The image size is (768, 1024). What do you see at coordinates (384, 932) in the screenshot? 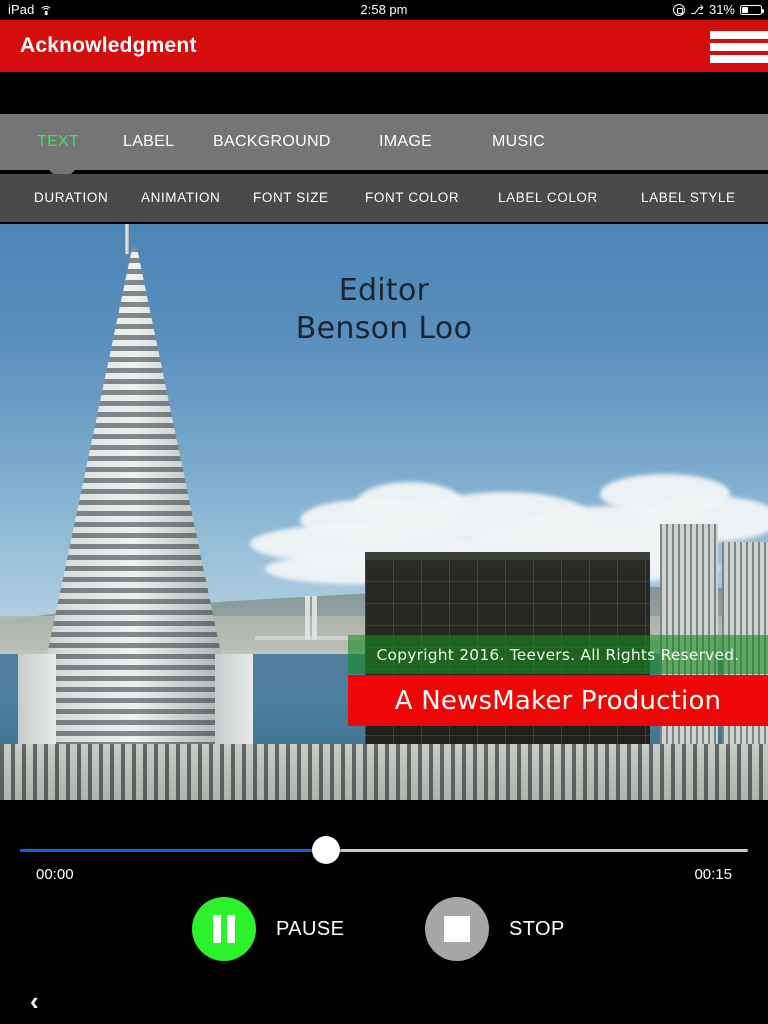
I see `transport-buttons: PAUSE STOP` at bounding box center [384, 932].